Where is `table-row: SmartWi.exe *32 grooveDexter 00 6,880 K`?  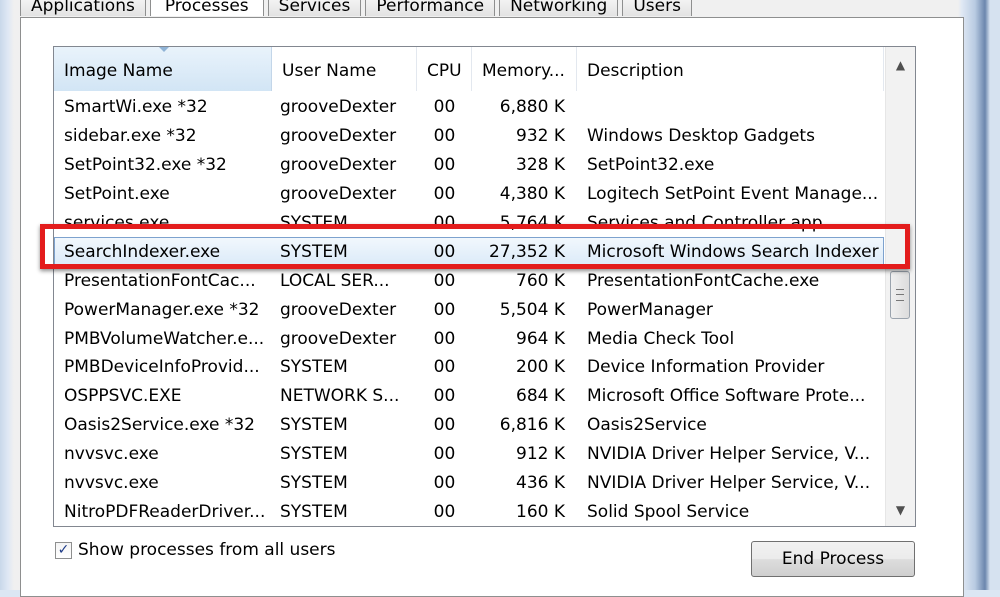 table-row: SmartWi.exe *32 grooveDexter 00 6,880 K is located at coordinates (469, 107).